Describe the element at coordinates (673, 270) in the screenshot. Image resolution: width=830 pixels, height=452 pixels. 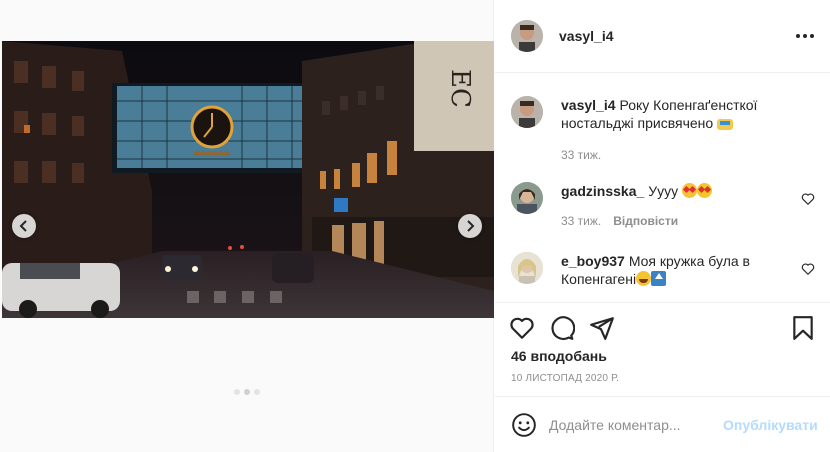
I see `comment-text: e_boy937 Моя кружка була в Копенгагені` at that location.